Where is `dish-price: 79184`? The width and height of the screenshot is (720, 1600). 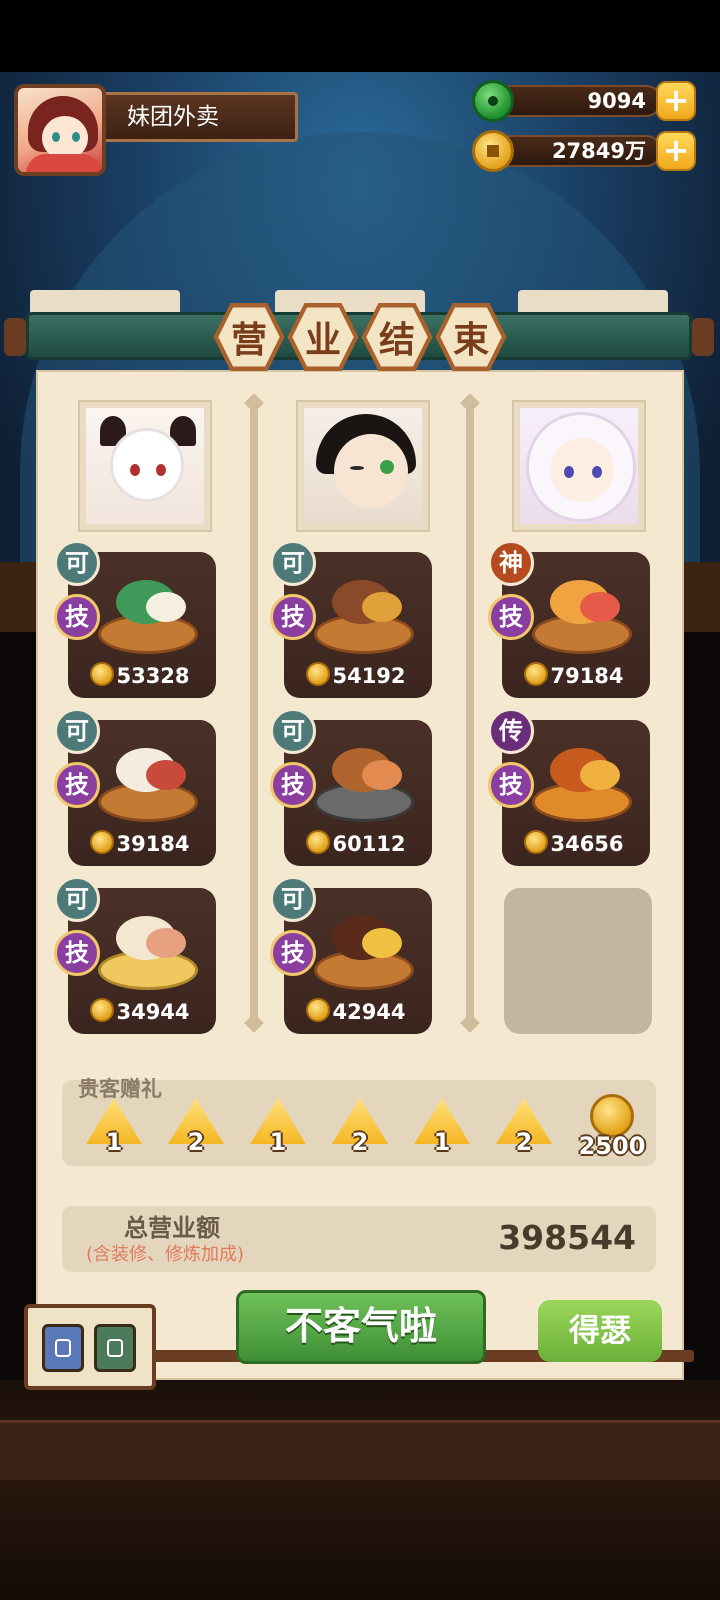
dish-price: 79184 is located at coordinates (587, 676).